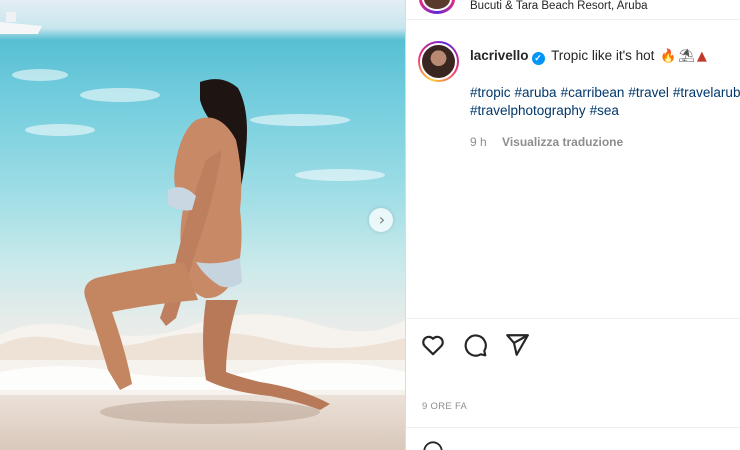 The image size is (740, 450). Describe the element at coordinates (478, 142) in the screenshot. I see `post-age-short: 9 h` at that location.